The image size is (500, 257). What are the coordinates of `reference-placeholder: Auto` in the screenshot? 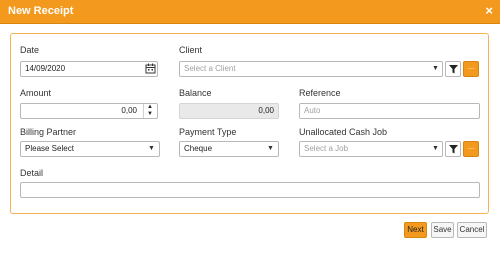 It's located at (312, 110).